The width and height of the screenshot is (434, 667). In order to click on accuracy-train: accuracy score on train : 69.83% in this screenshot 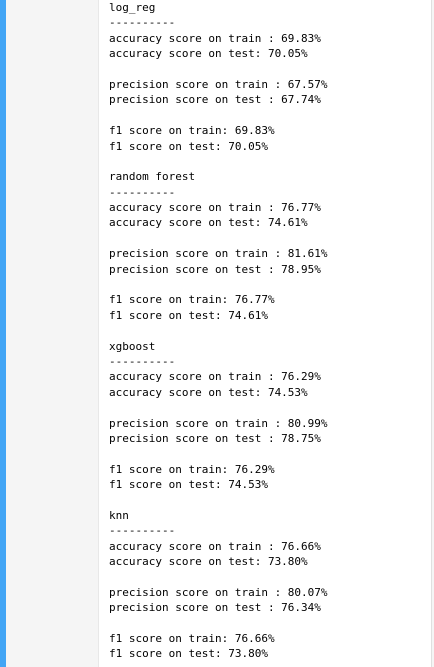, I will do `click(215, 38)`.